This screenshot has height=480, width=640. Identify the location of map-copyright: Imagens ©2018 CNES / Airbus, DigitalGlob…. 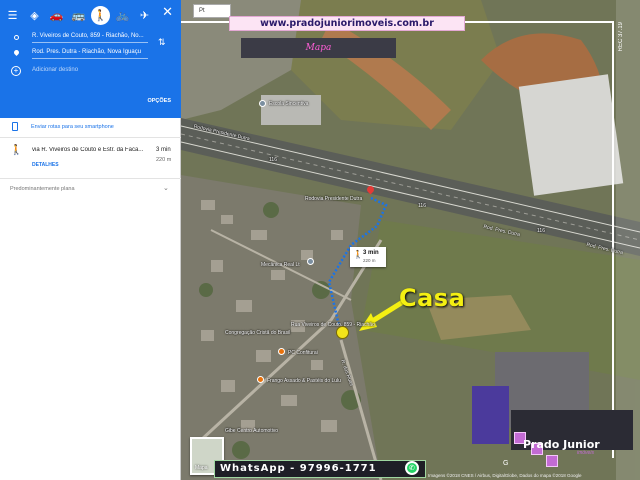
(505, 475).